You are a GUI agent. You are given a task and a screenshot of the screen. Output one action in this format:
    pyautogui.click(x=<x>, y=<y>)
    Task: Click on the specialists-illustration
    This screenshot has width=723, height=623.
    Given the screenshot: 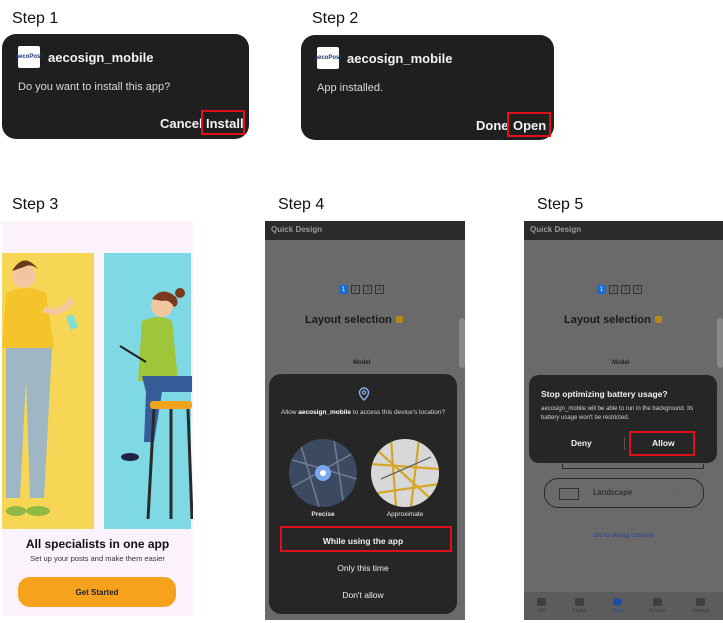 What is the action you would take?
    pyautogui.click(x=97, y=390)
    